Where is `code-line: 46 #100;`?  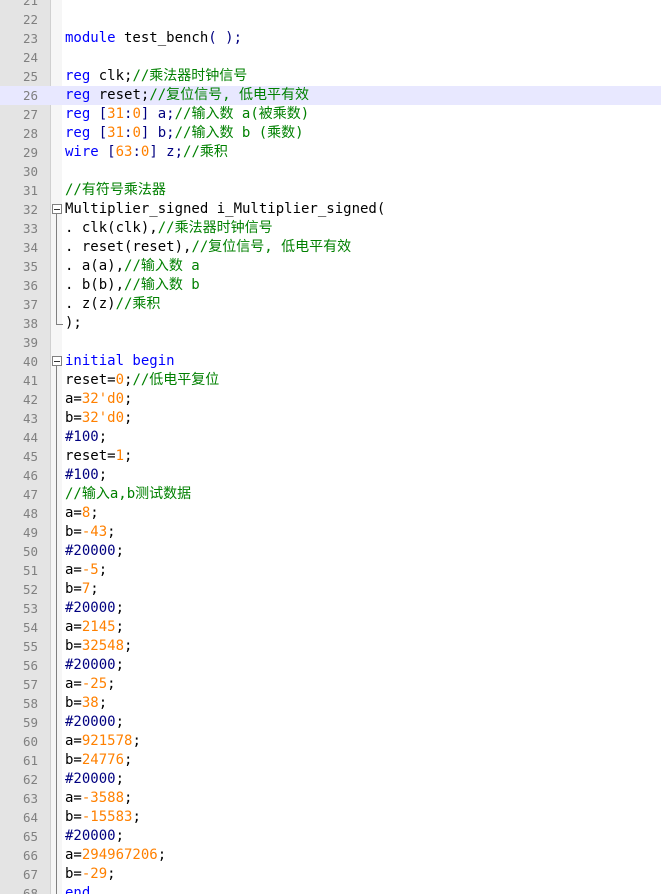 code-line: 46 #100; is located at coordinates (330, 475).